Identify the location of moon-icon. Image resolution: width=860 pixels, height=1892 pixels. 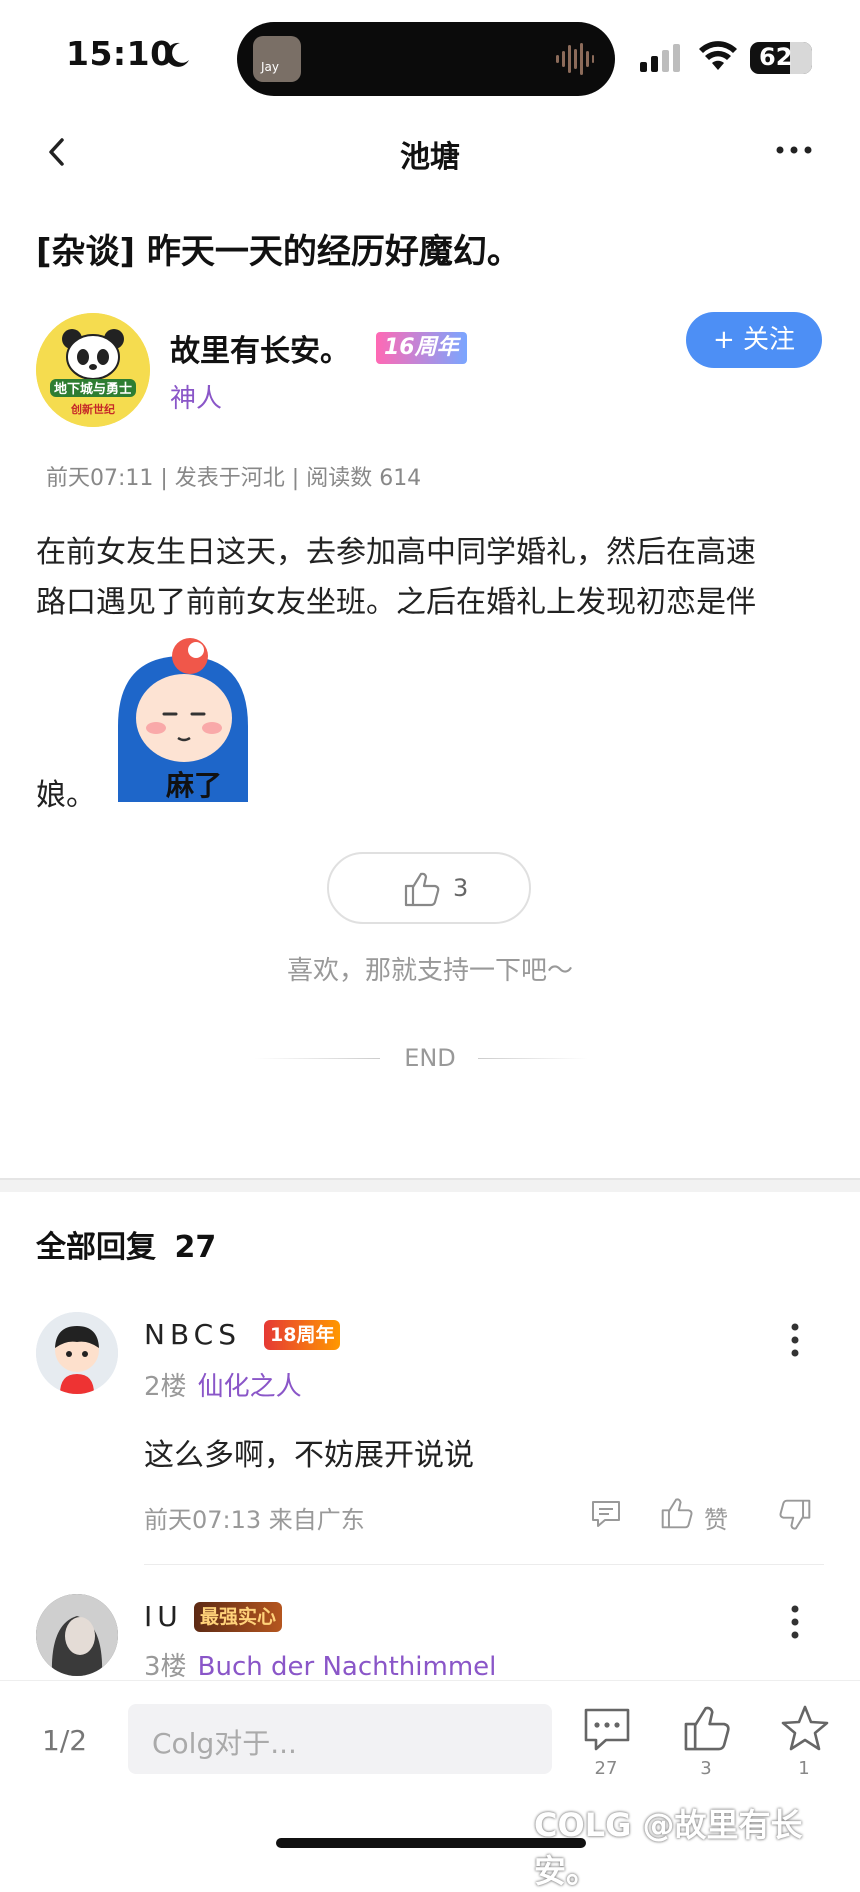
(177, 54).